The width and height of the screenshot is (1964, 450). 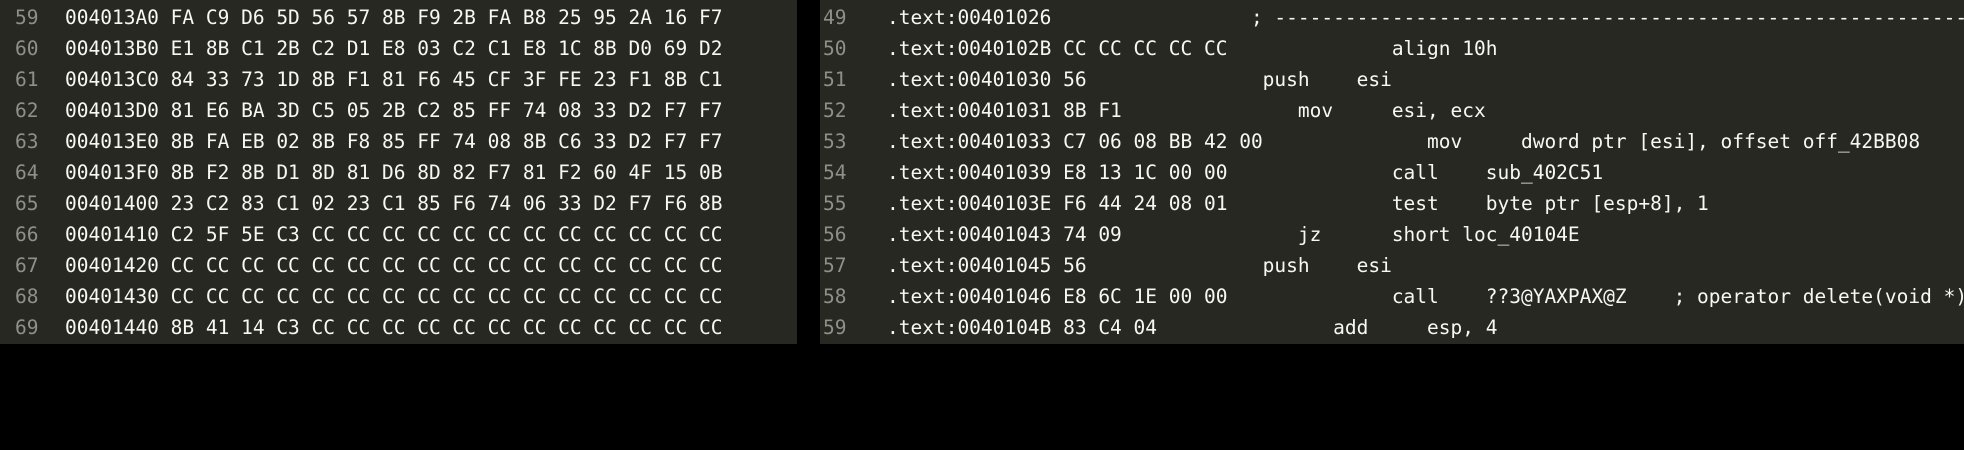 What do you see at coordinates (835, 265) in the screenshot?
I see `line-number: 57` at bounding box center [835, 265].